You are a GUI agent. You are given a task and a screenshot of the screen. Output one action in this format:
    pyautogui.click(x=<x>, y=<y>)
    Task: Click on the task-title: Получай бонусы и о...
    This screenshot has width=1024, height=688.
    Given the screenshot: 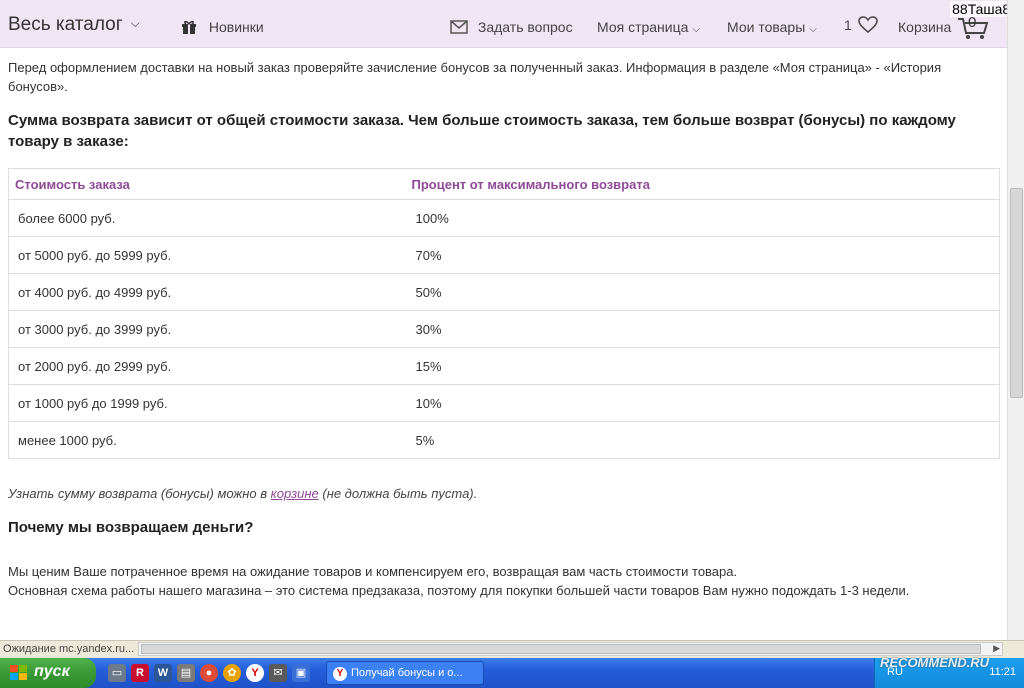 What is the action you would take?
    pyautogui.click(x=407, y=673)
    